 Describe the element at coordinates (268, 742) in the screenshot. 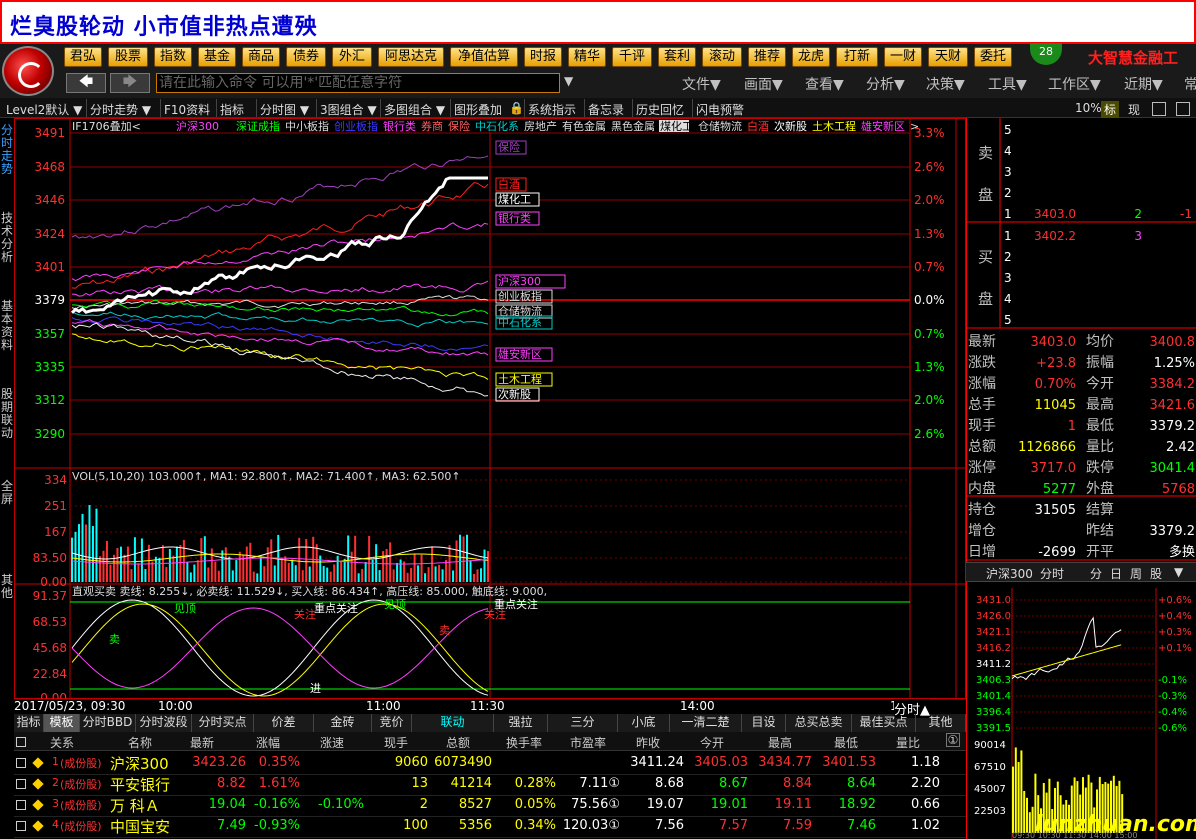

I see `table-header-cell: 涨幅` at that location.